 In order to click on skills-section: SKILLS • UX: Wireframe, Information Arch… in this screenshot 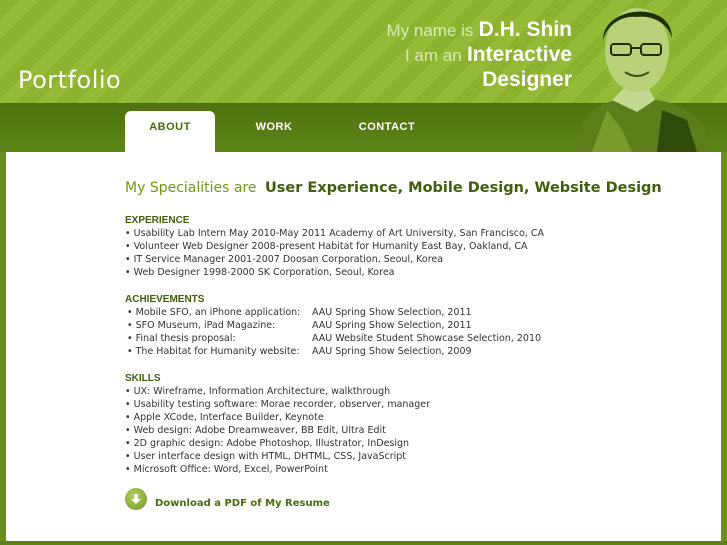, I will do `click(277, 424)`.